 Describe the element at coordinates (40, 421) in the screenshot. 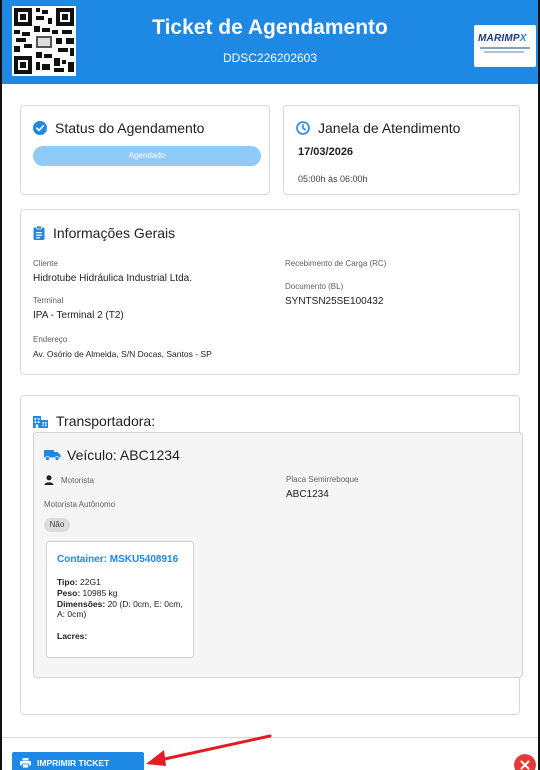

I see `building-icon` at that location.